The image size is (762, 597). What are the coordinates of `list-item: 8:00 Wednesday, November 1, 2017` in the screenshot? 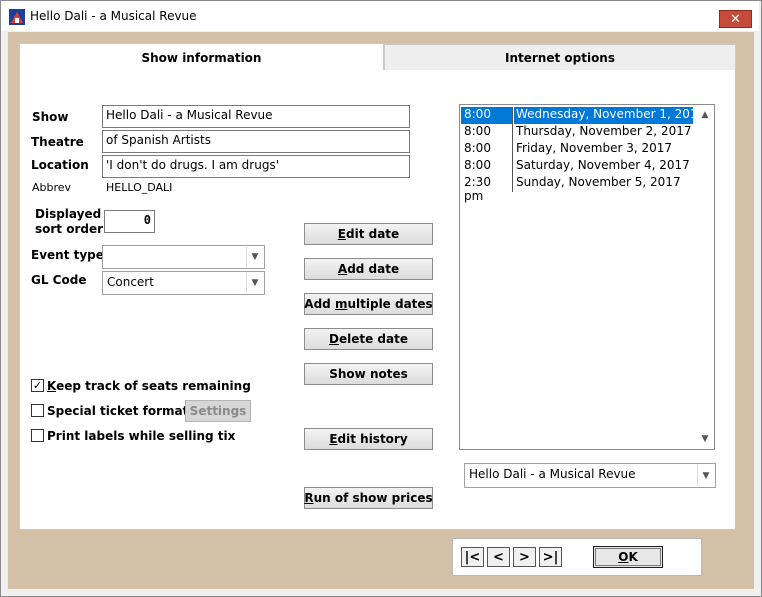 It's located at (583, 115).